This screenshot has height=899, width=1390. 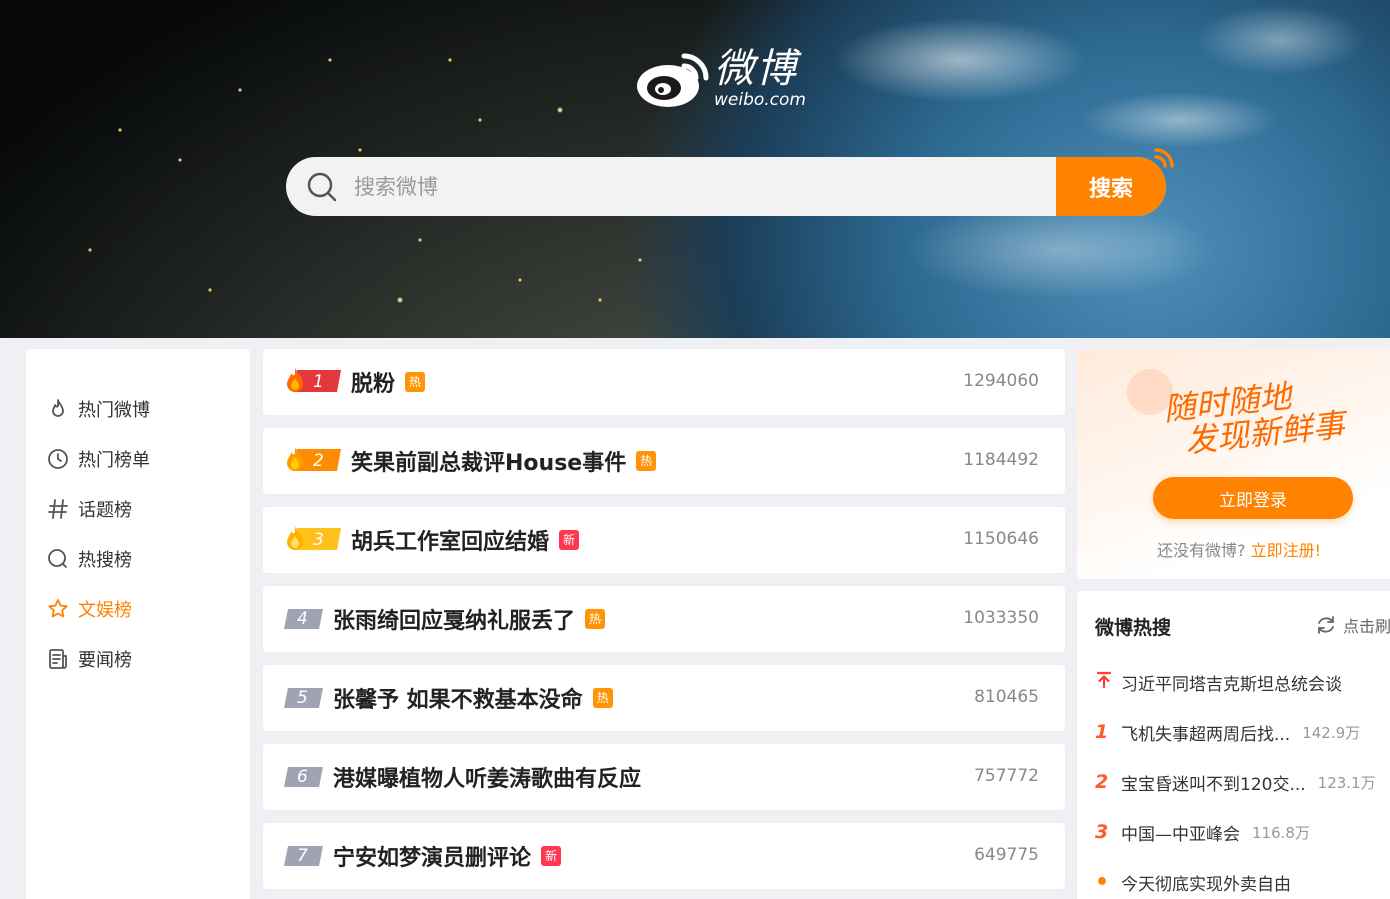 I want to click on ranking-item: 5 张馨予 如果不救基本没命 热 810465, so click(x=664, y=698).